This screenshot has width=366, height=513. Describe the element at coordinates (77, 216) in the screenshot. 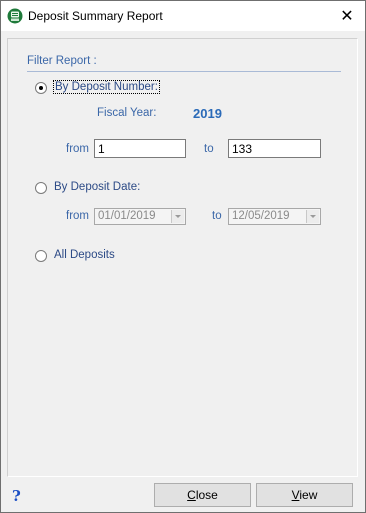

I see `date-from-label: from` at that location.